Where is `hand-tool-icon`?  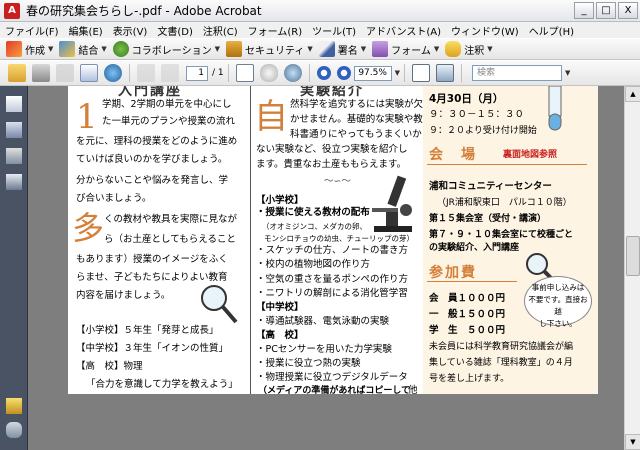
hand-tool-icon is located at coordinates (268, 73).